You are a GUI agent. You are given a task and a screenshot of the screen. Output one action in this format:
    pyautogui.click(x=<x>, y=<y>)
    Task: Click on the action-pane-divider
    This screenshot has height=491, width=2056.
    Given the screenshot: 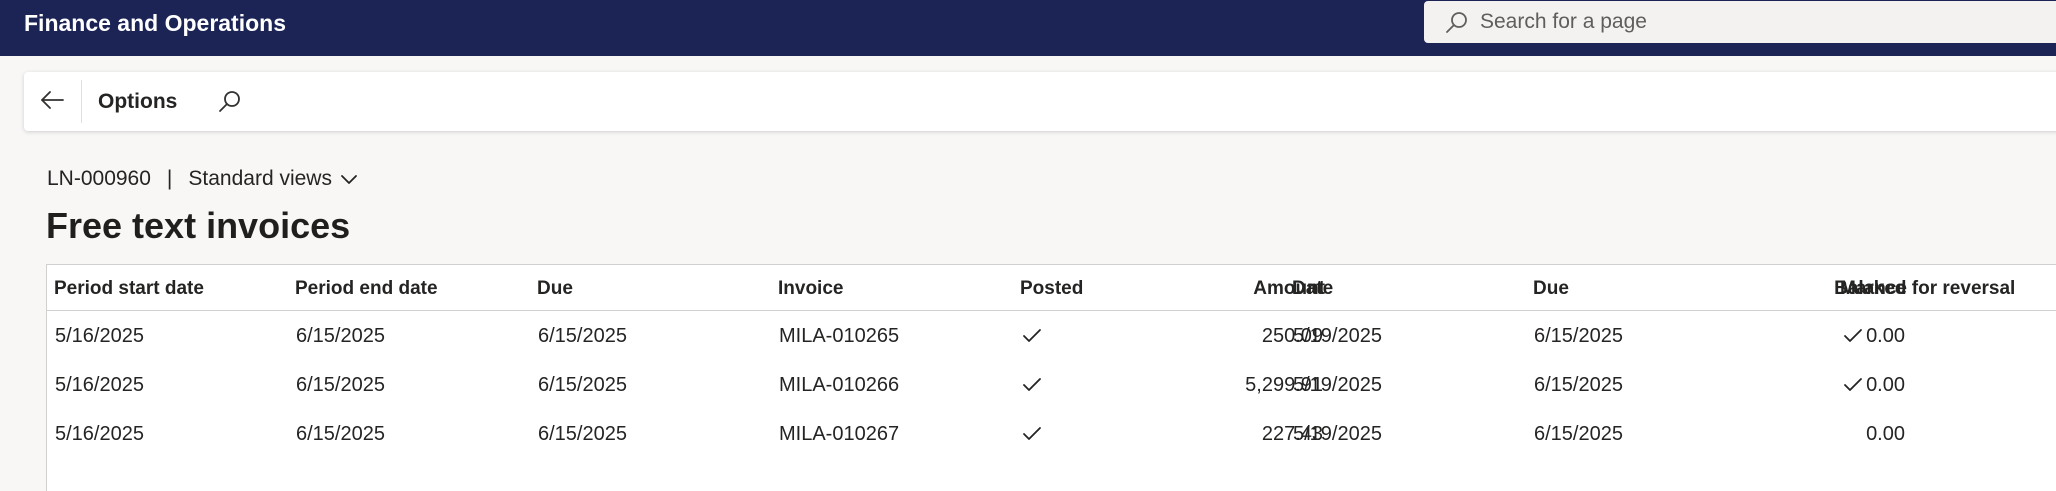 What is the action you would take?
    pyautogui.click(x=81, y=101)
    